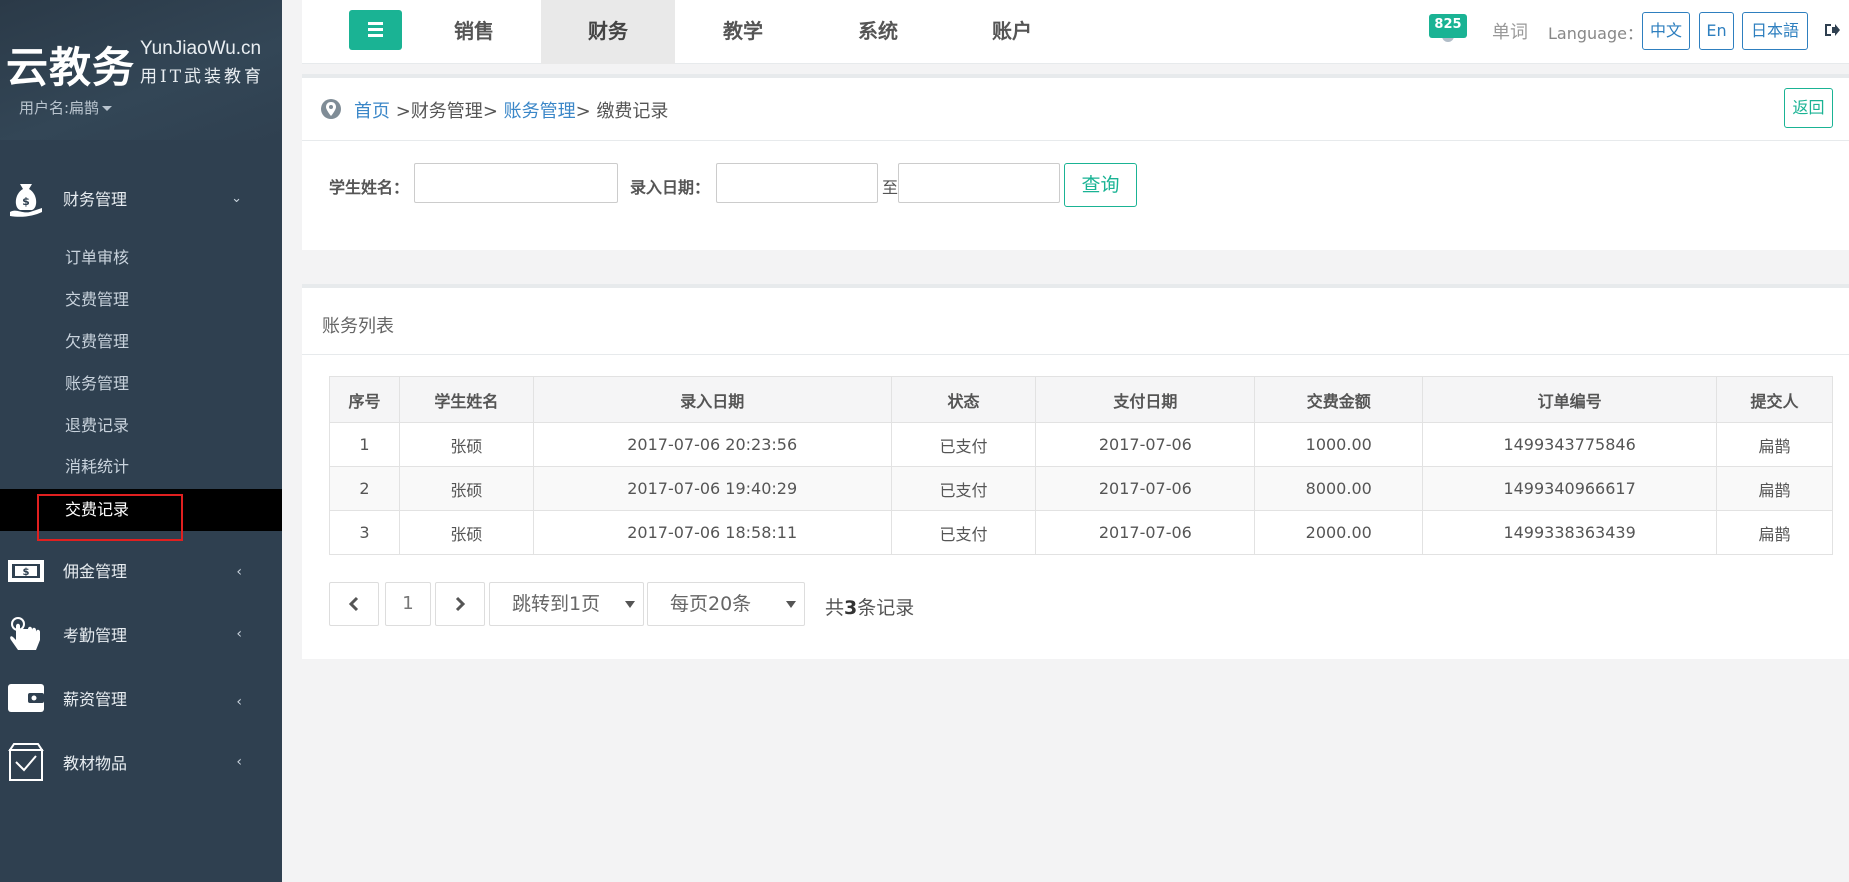  Describe the element at coordinates (26, 698) in the screenshot. I see `wallet-icon` at that location.